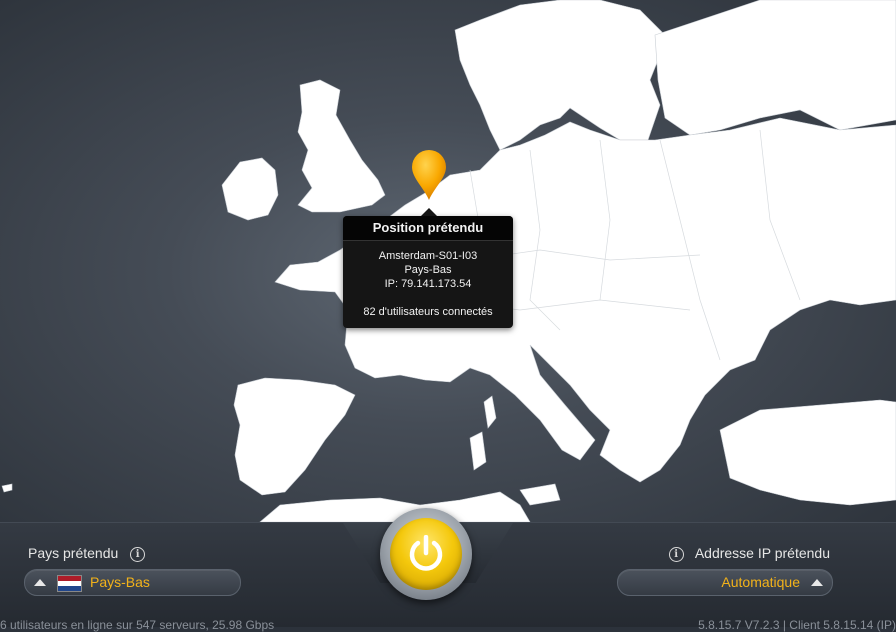 This screenshot has width=896, height=632. I want to click on country-label-row: Pays prétendu i, so click(87, 553).